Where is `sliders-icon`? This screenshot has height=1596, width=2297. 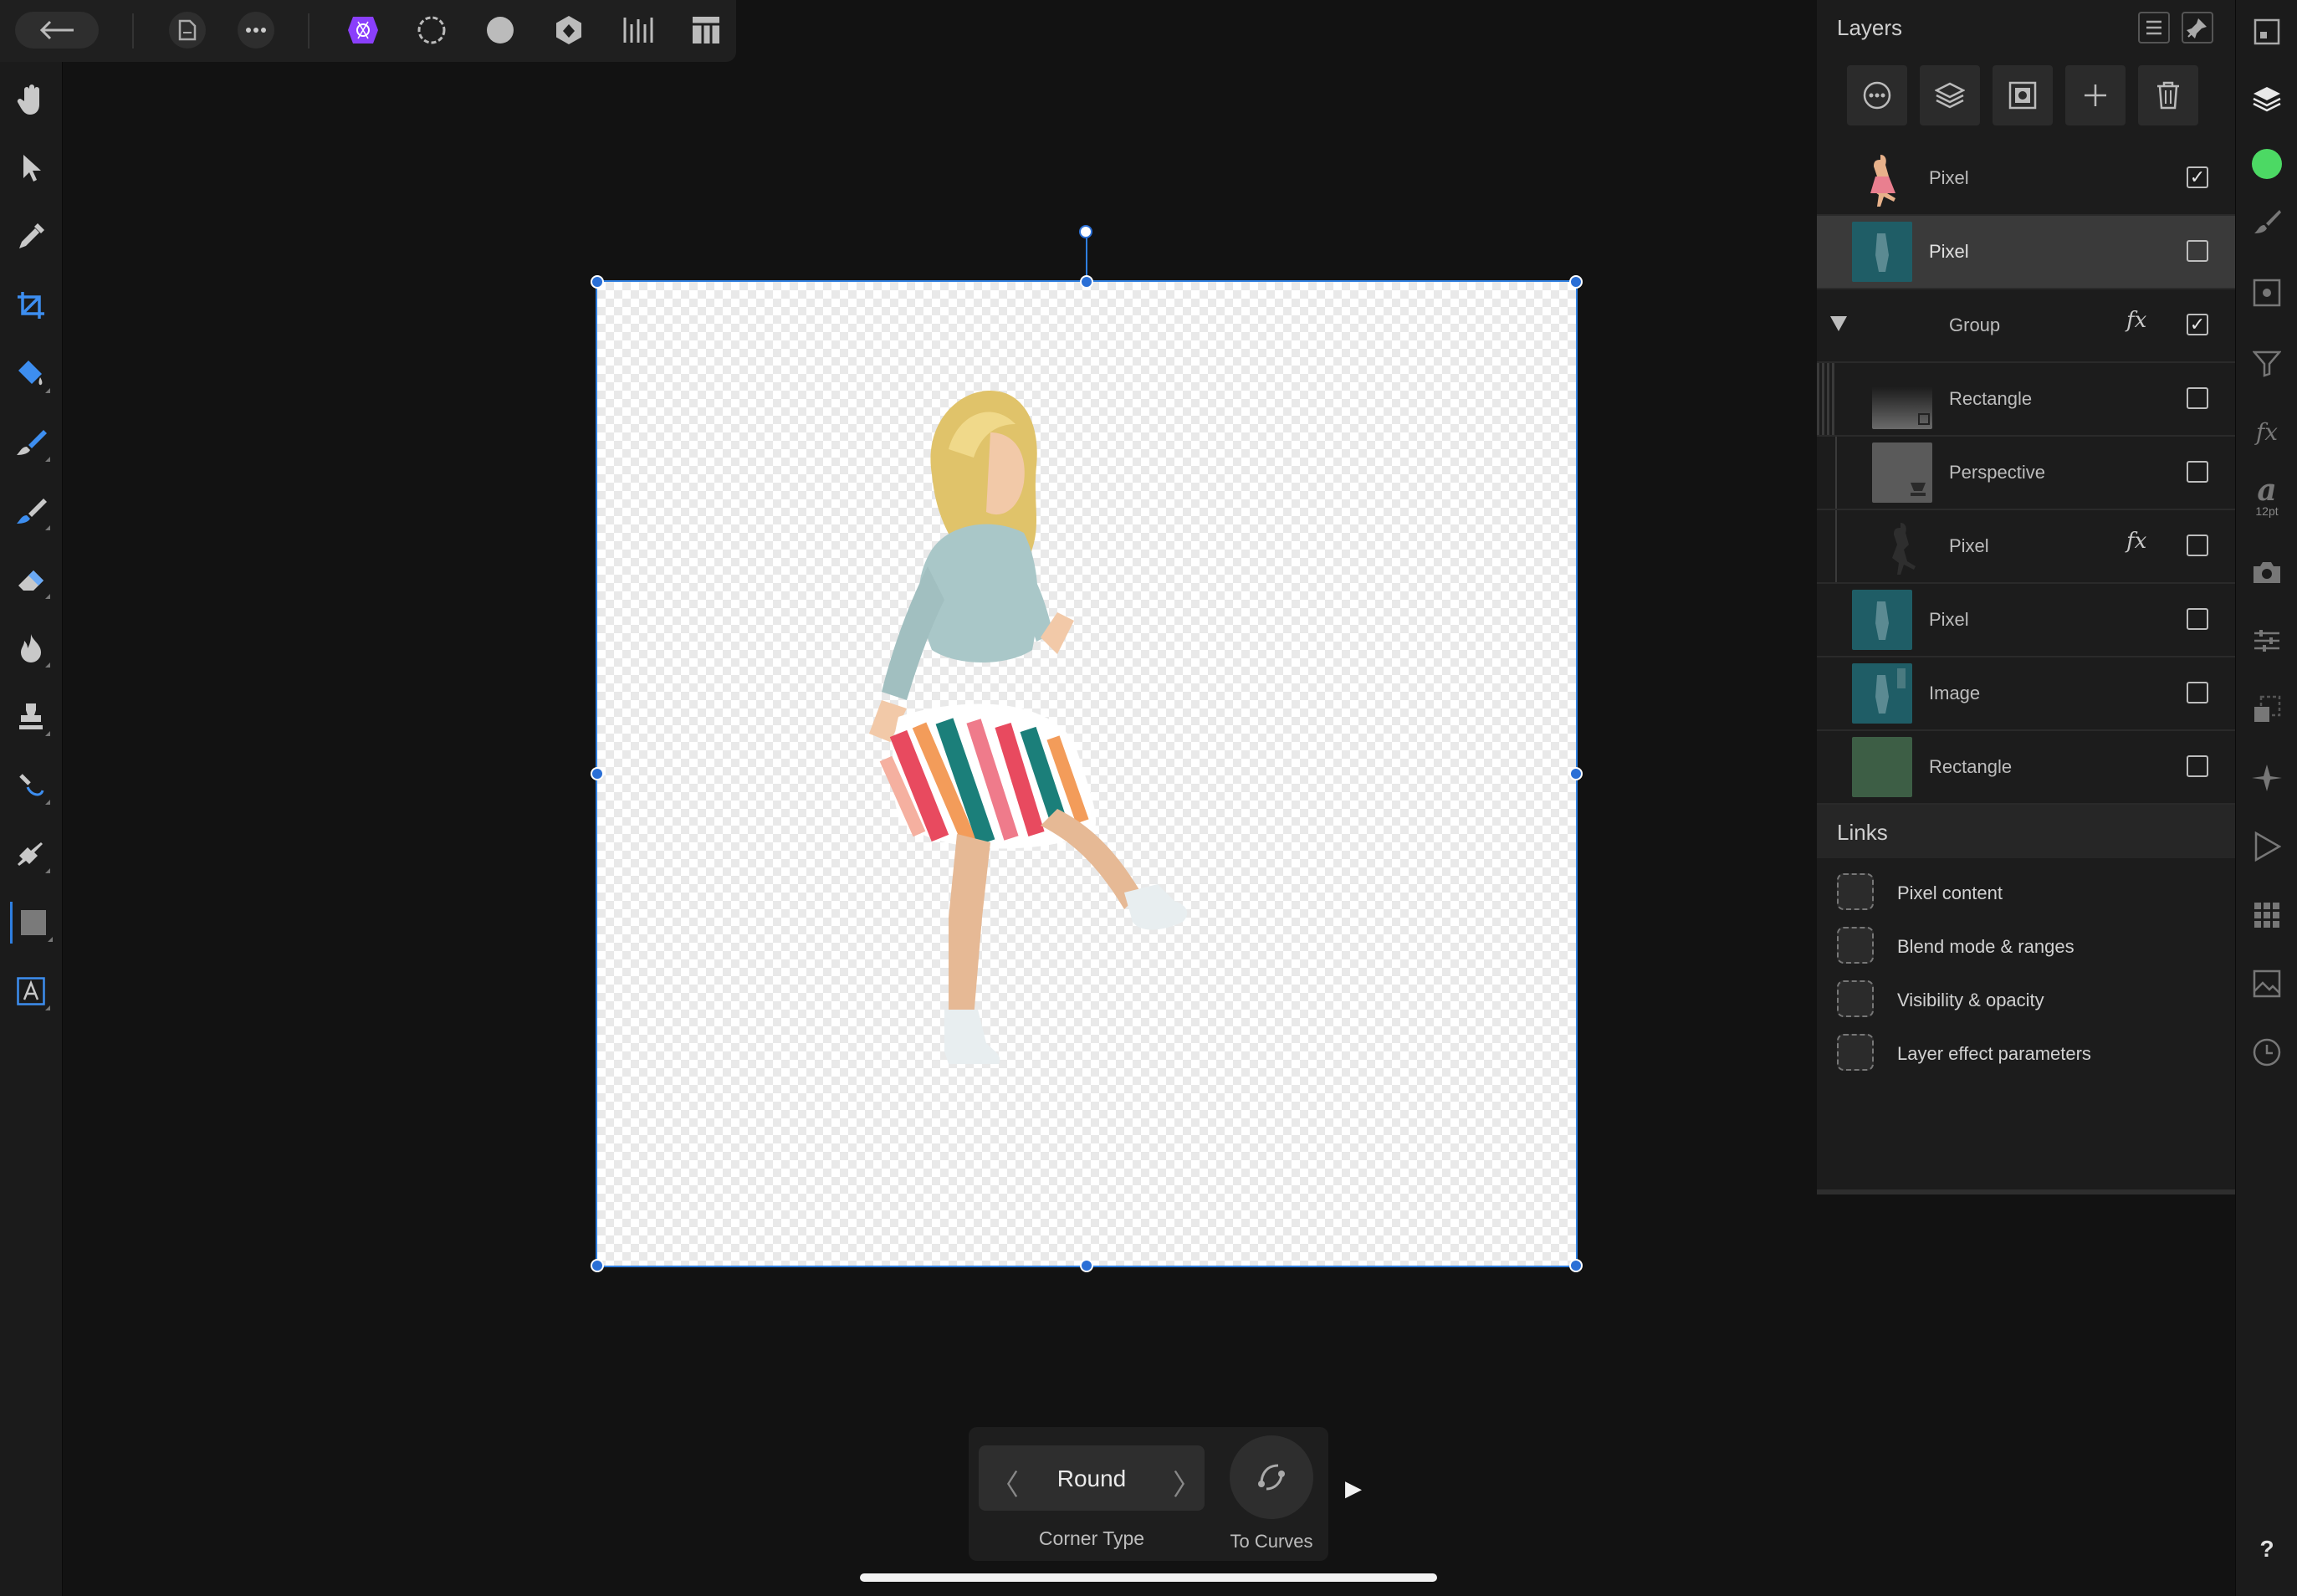 sliders-icon is located at coordinates (2266, 641).